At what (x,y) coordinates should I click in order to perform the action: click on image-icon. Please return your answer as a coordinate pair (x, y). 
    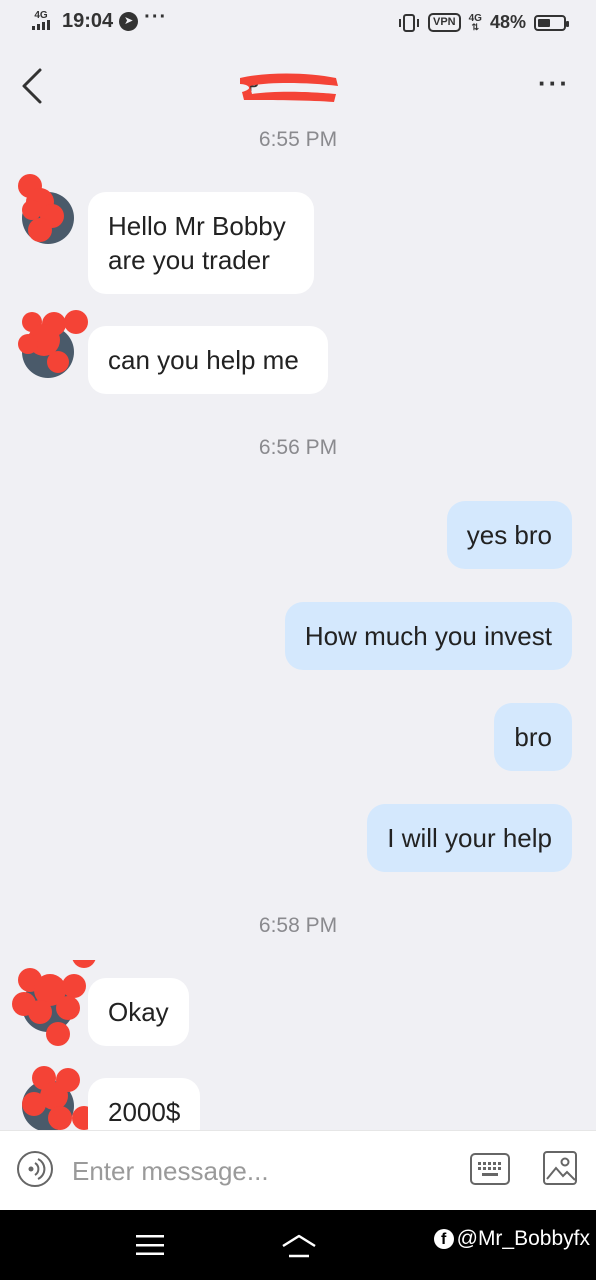
    Looking at the image, I should click on (560, 1169).